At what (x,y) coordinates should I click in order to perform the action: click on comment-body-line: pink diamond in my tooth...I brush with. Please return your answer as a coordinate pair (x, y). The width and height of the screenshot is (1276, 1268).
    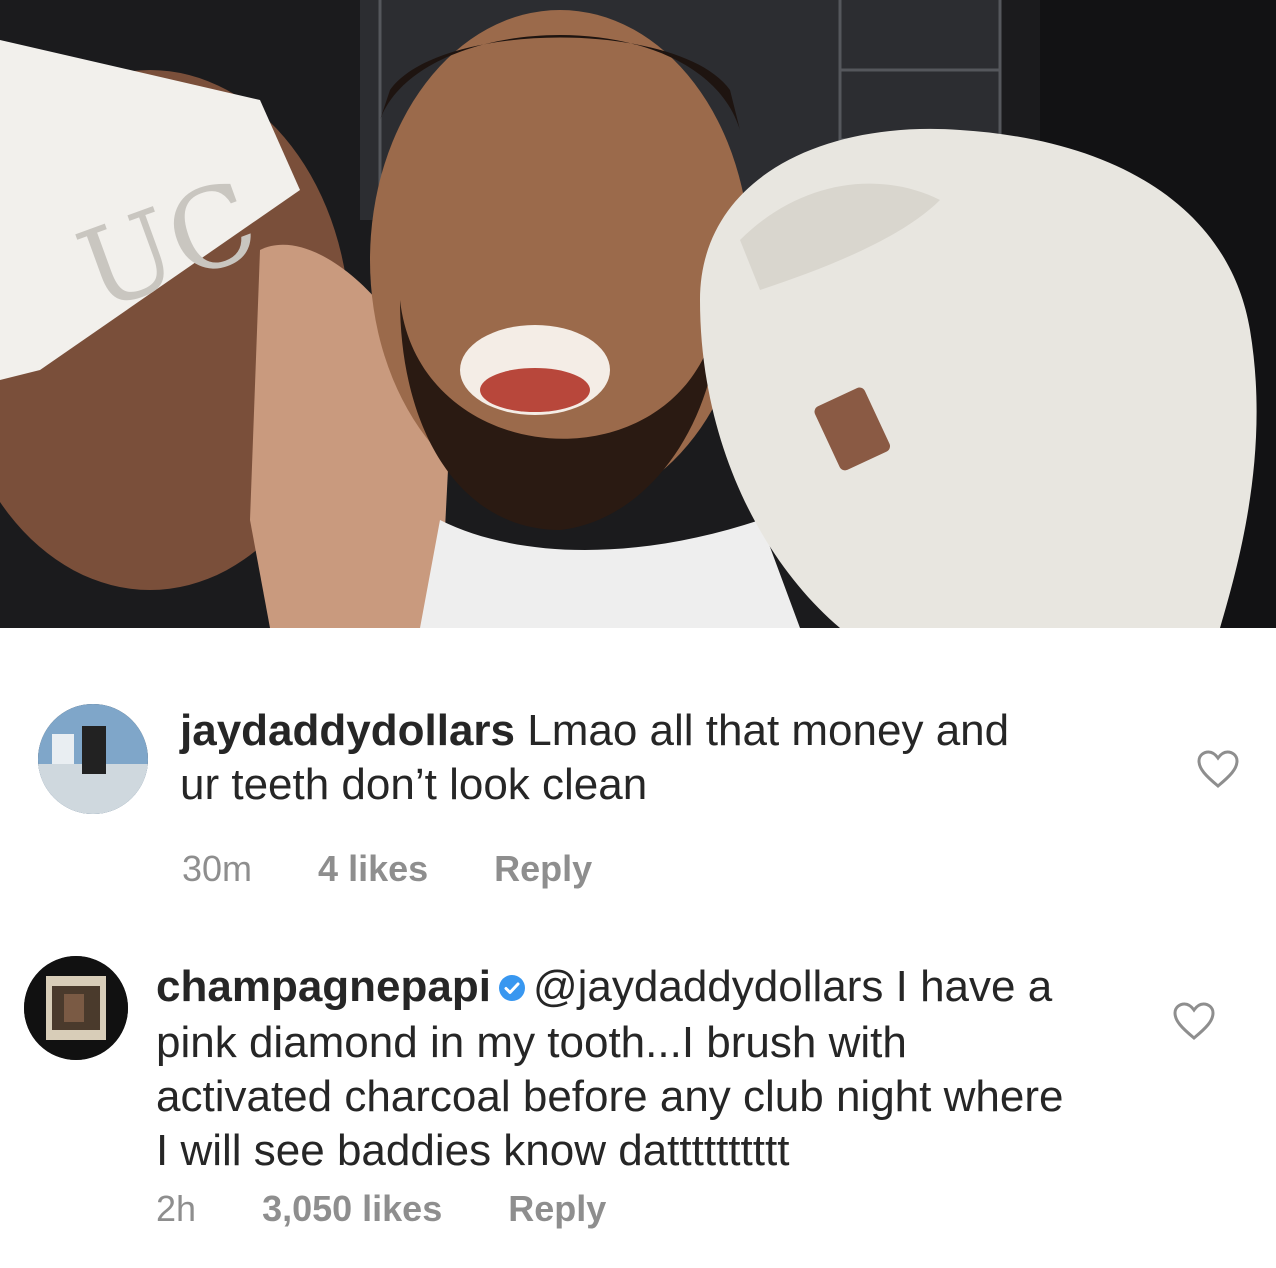
    Looking at the image, I should click on (531, 1043).